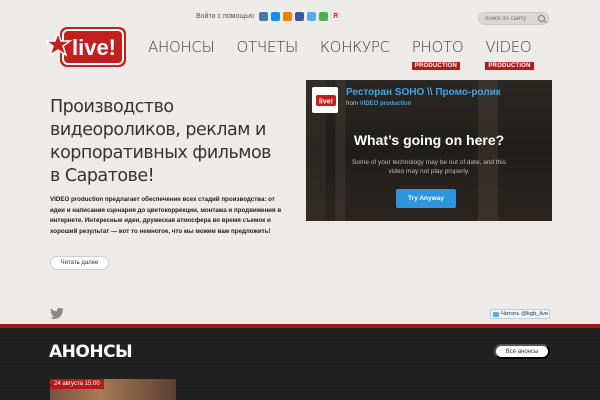 Image resolution: width=600 pixels, height=400 pixels. What do you see at coordinates (91, 352) in the screenshot?
I see `announcements-title: АНОНСЫ` at bounding box center [91, 352].